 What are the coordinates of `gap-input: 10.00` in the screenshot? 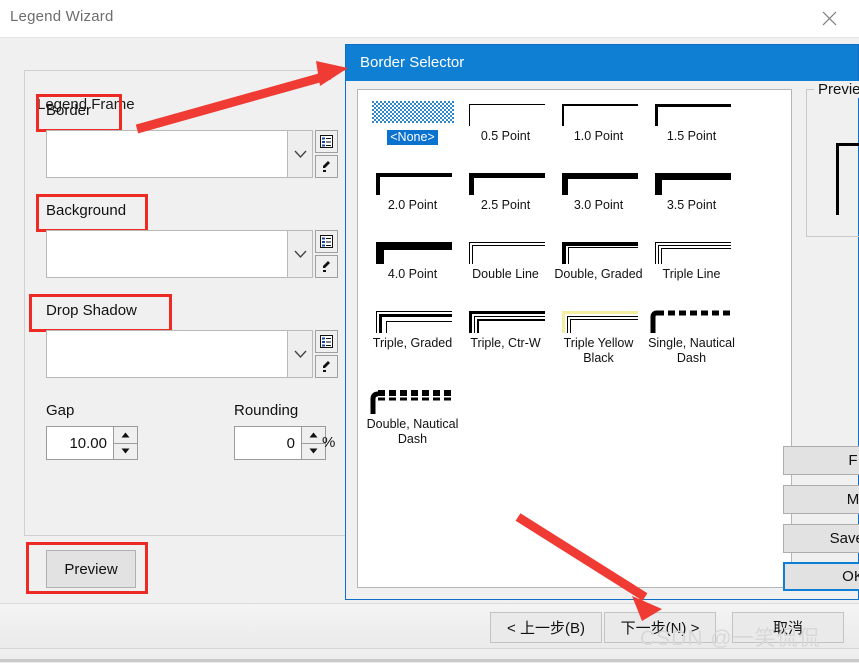 It's located at (79, 443).